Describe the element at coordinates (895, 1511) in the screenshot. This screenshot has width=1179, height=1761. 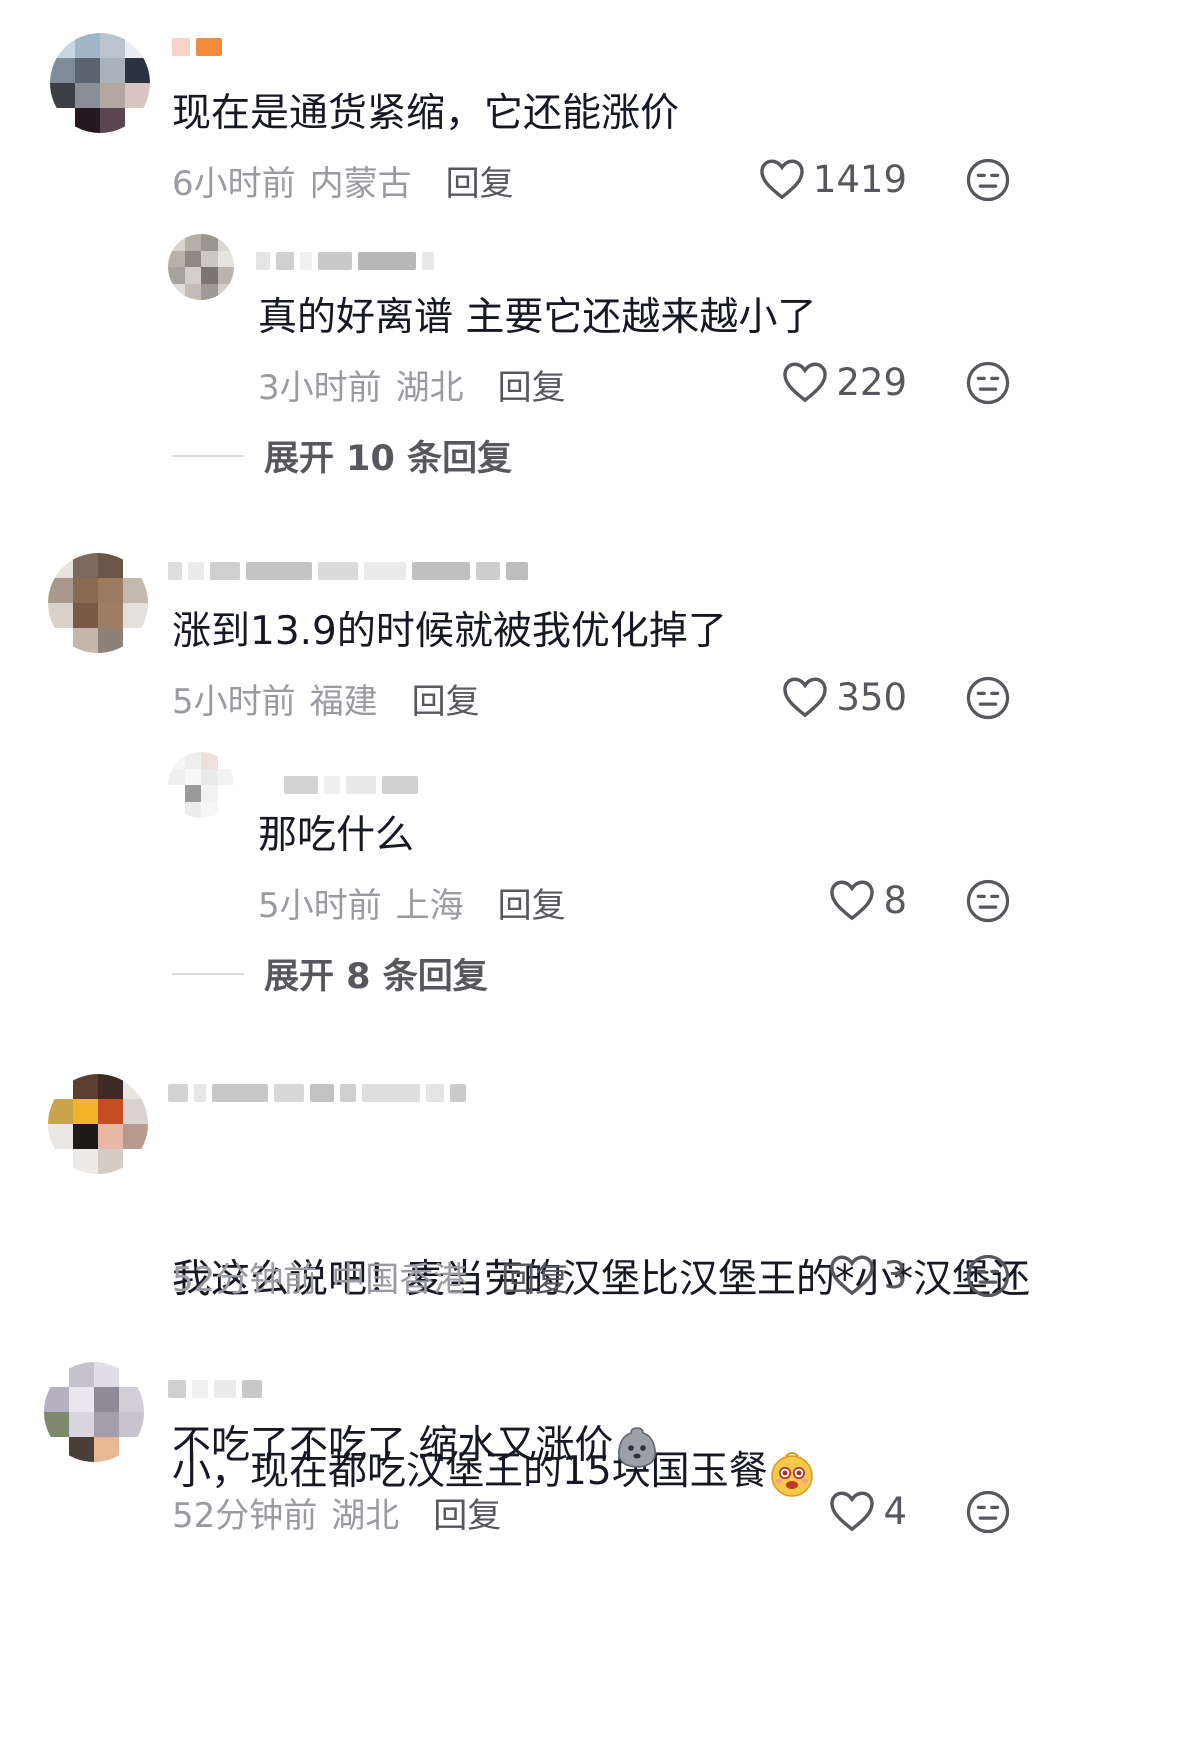
I see `like-count: 4` at that location.